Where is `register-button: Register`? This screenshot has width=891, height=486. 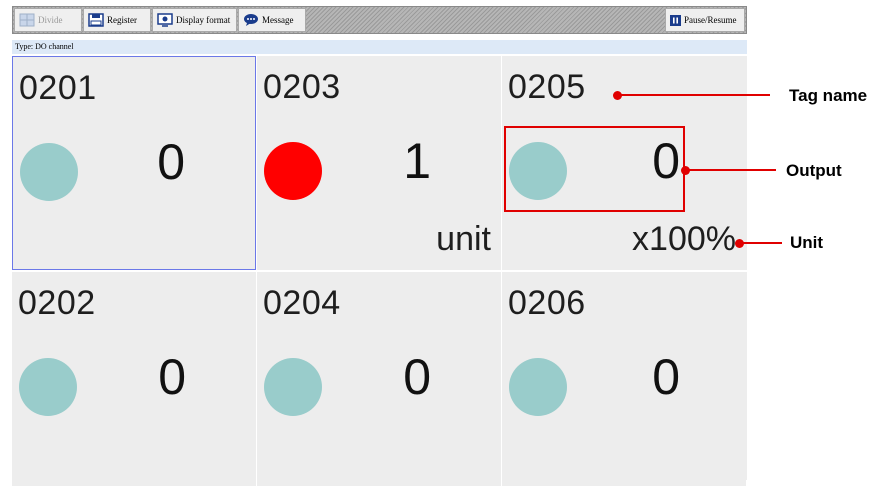 register-button: Register is located at coordinates (117, 20).